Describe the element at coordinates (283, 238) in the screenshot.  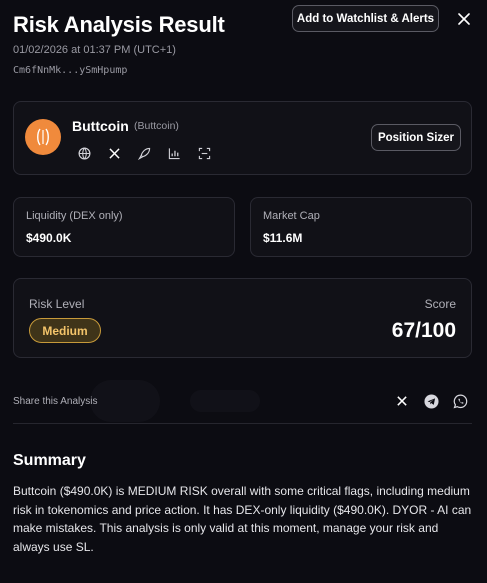
I see `market-cap-value: $11.6M` at that location.